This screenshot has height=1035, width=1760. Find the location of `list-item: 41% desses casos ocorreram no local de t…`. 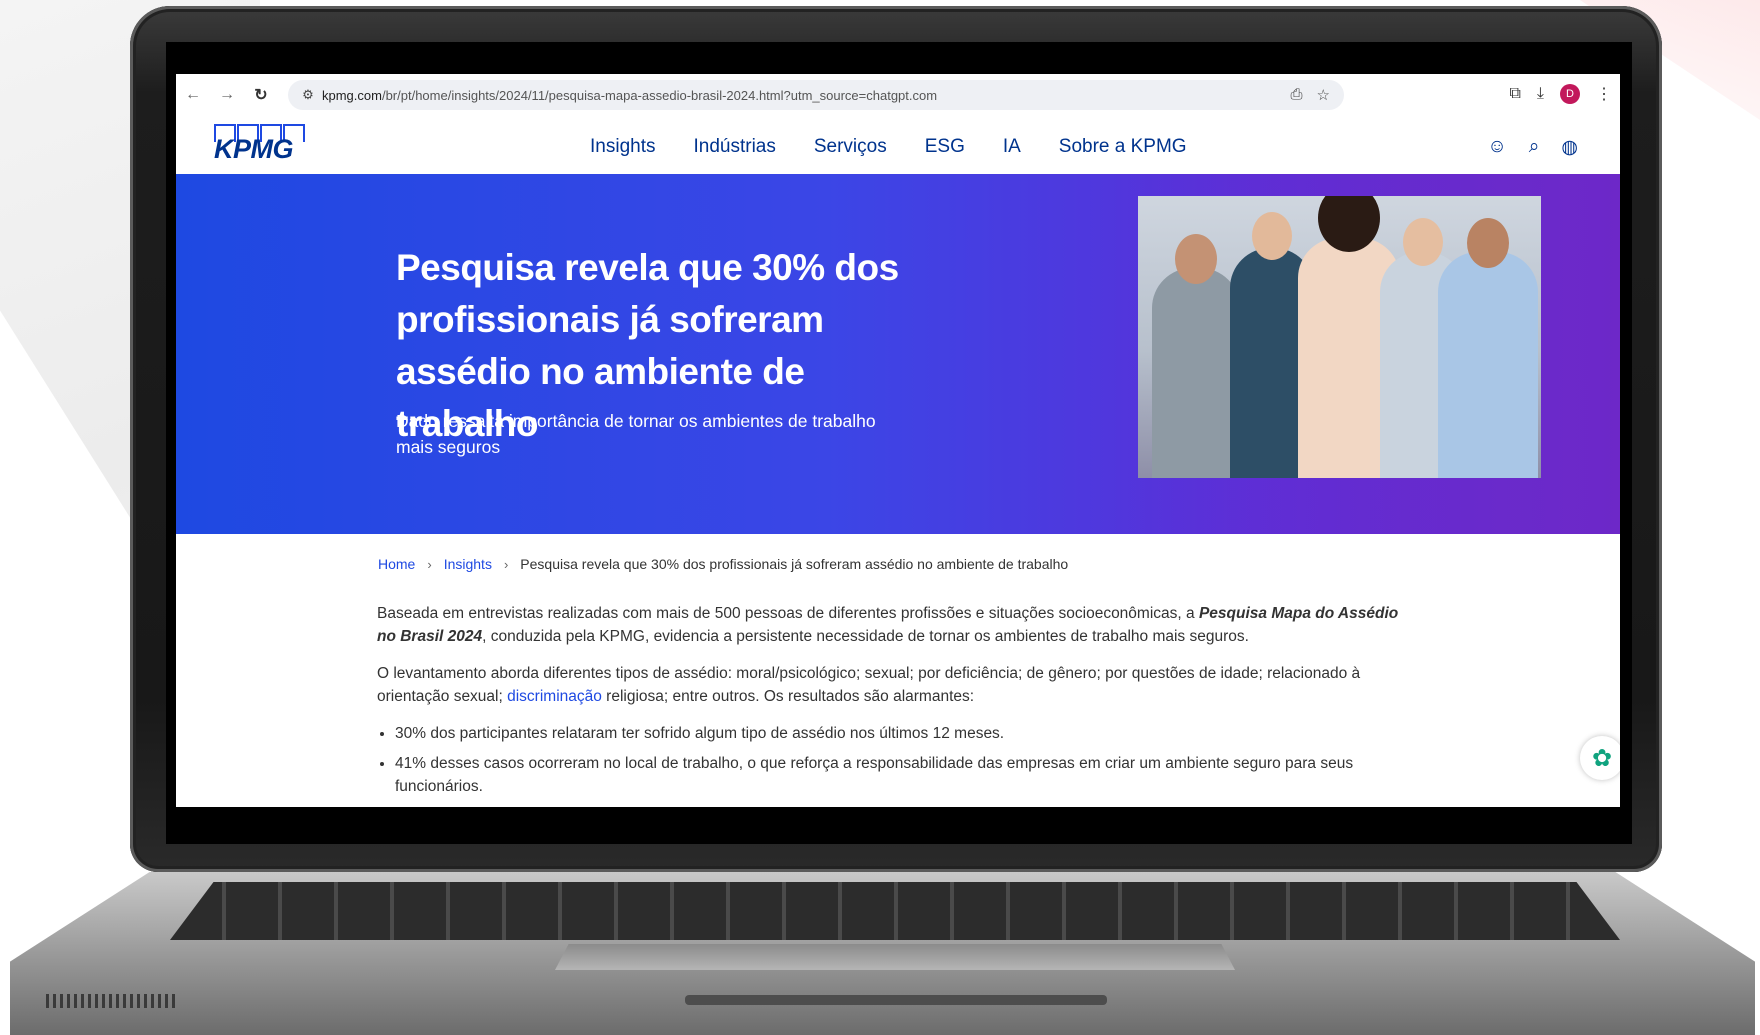

list-item: 41% desses casos ocorreram no local de t… is located at coordinates (901, 775).